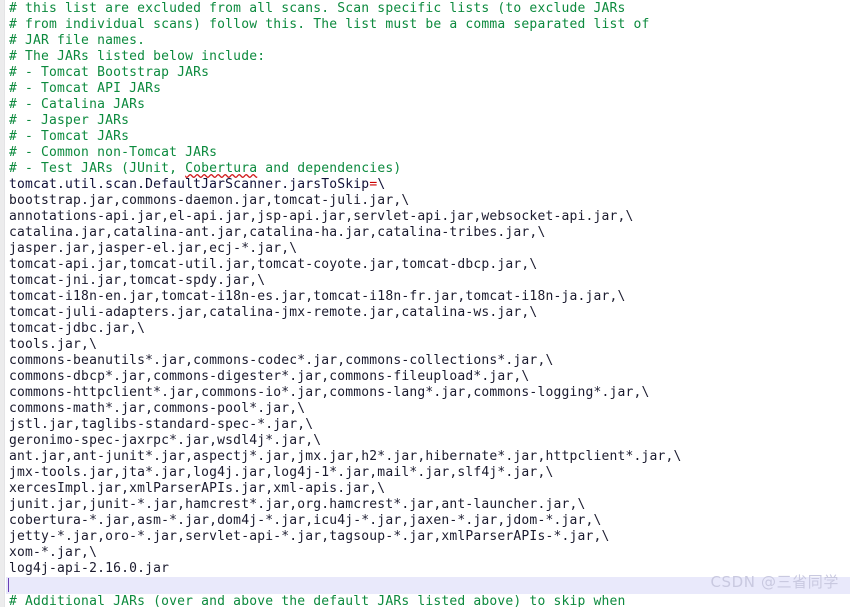 The height and width of the screenshot is (607, 850). I want to click on code-line-value: jasper.jar,jasper-el.jar,ecj-*.jar,\, so click(428, 249).